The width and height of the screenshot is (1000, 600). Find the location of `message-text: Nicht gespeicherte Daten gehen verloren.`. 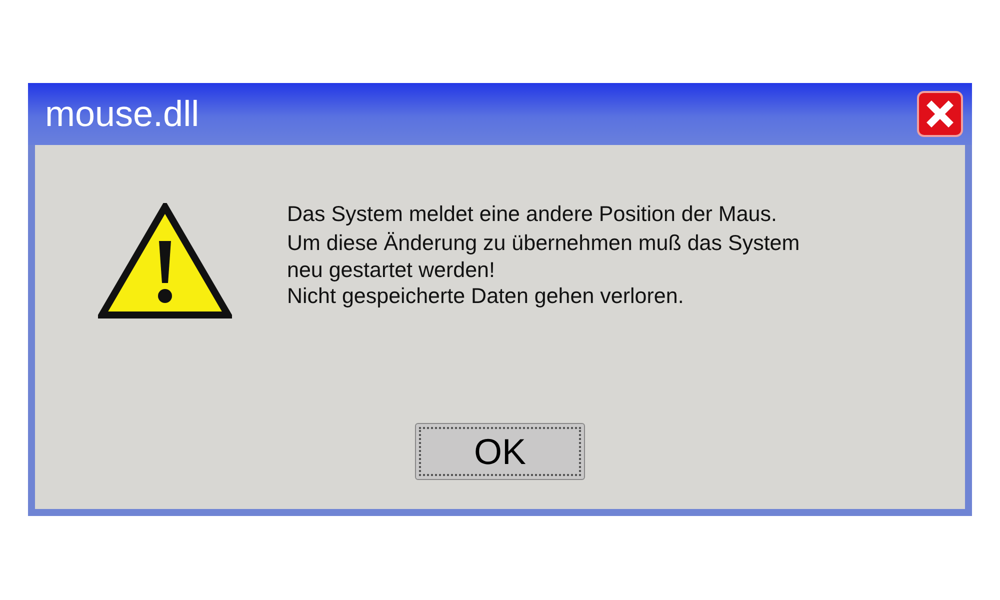

message-text: Nicht gespeicherte Daten gehen verloren. is located at coordinates (486, 296).